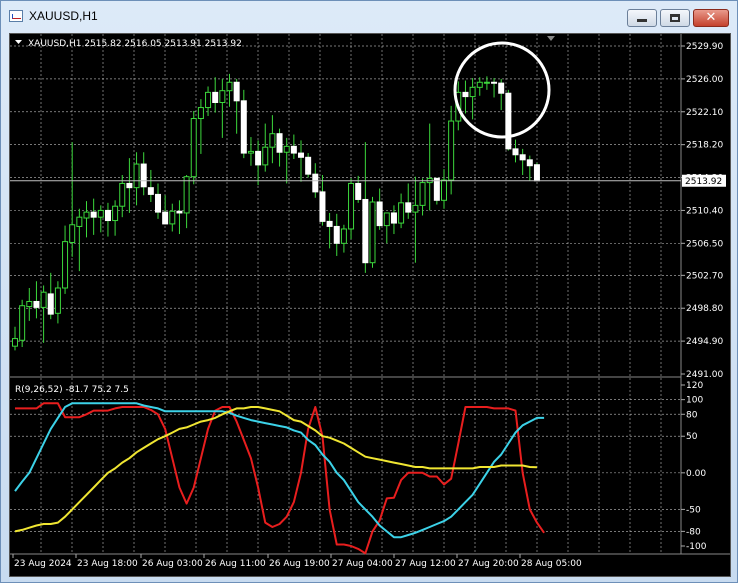 The width and height of the screenshot is (738, 583). I want to click on indicator-tick-label: -100, so click(696, 547).